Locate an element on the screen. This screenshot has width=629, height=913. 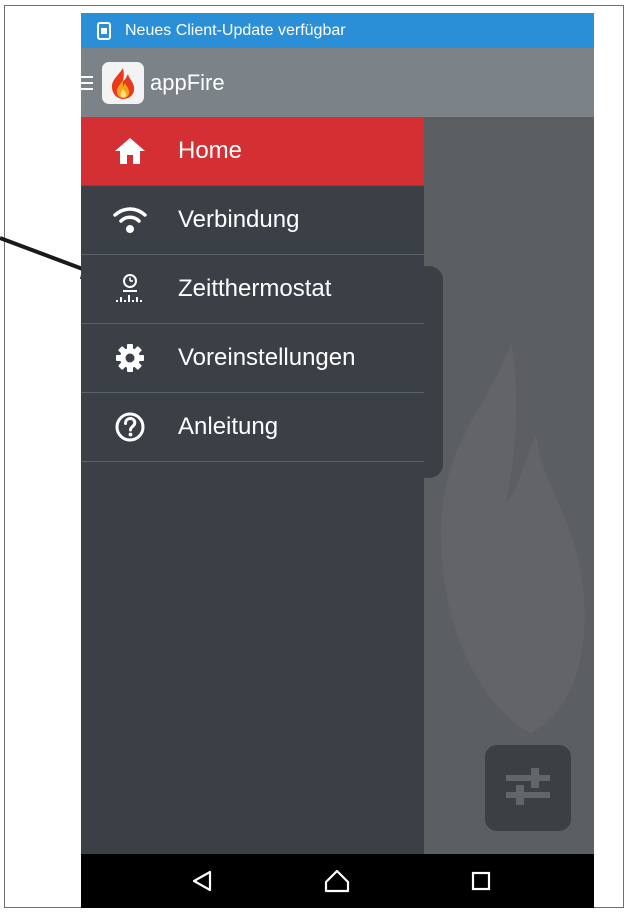
notification-text: Neues Client-Update verfügbar is located at coordinates (235, 30).